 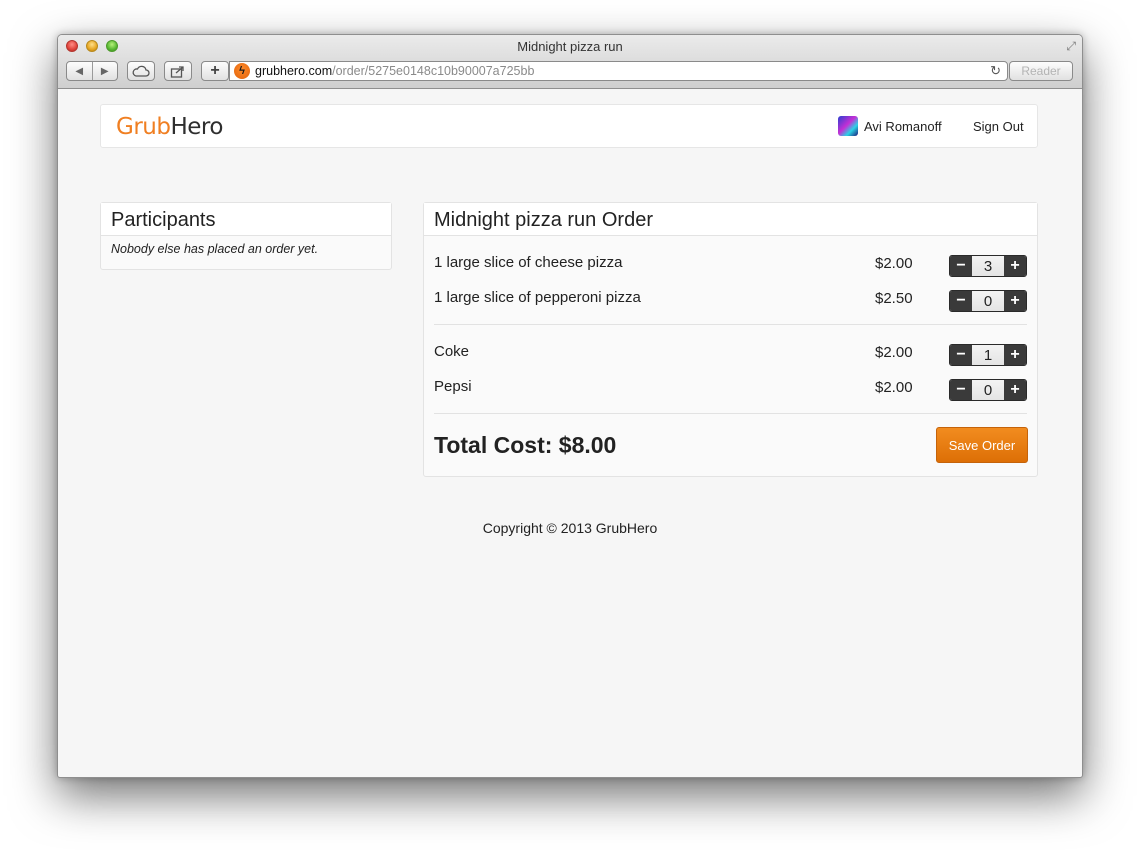 I want to click on new-tab-button: +, so click(x=215, y=71).